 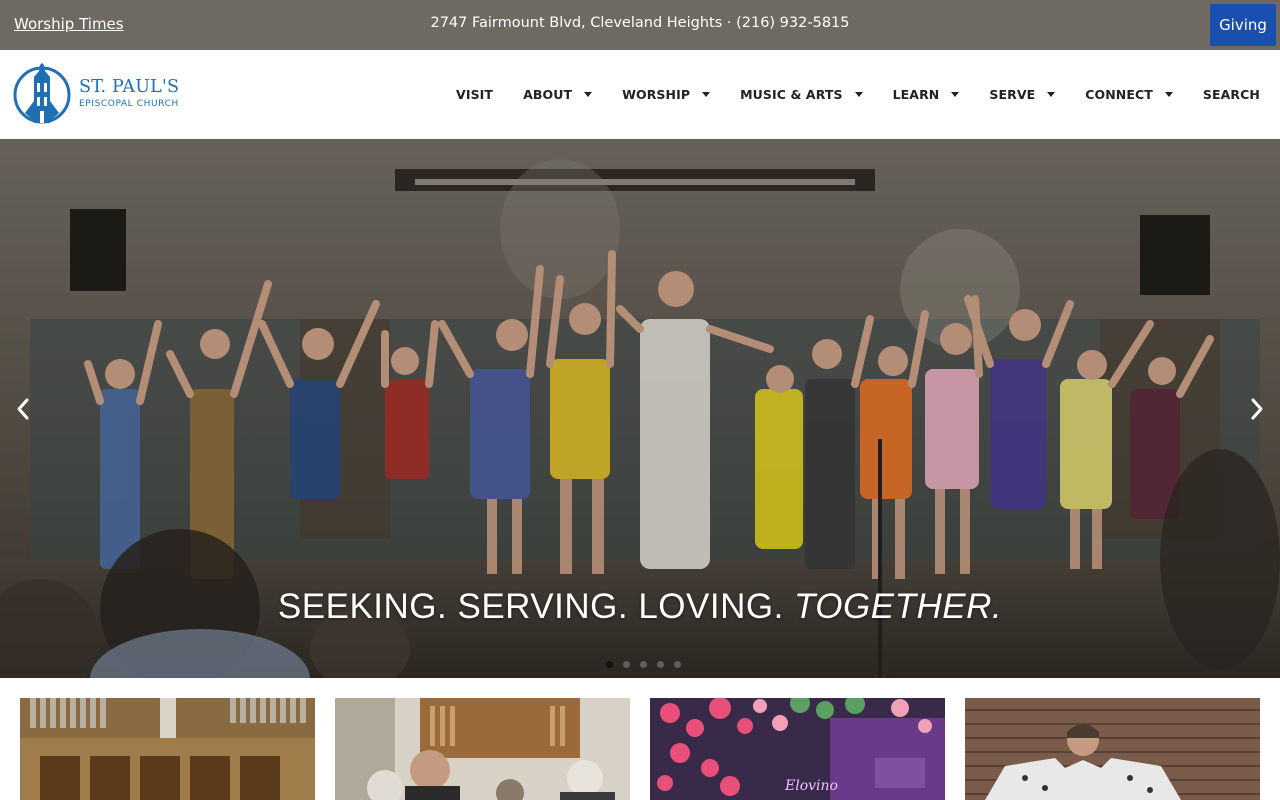 I want to click on church-logo: ST. PAUL'S EPISCOPAL CHURCH, so click(x=98, y=95).